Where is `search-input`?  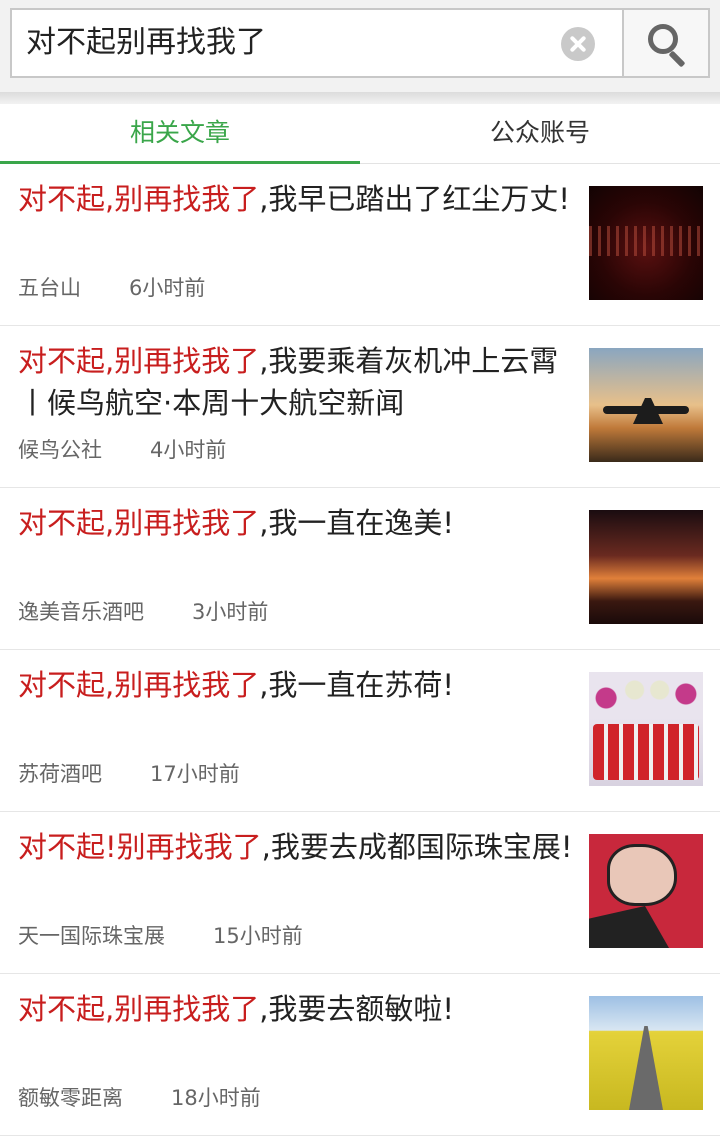 search-input is located at coordinates (286, 43).